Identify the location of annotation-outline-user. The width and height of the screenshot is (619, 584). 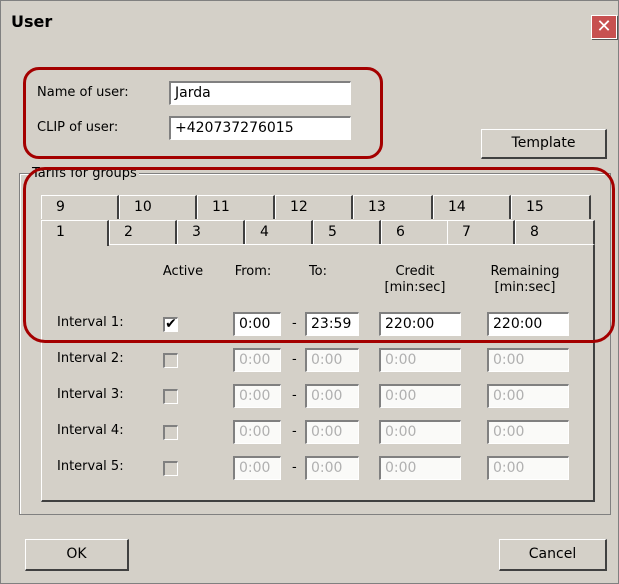
(203, 113).